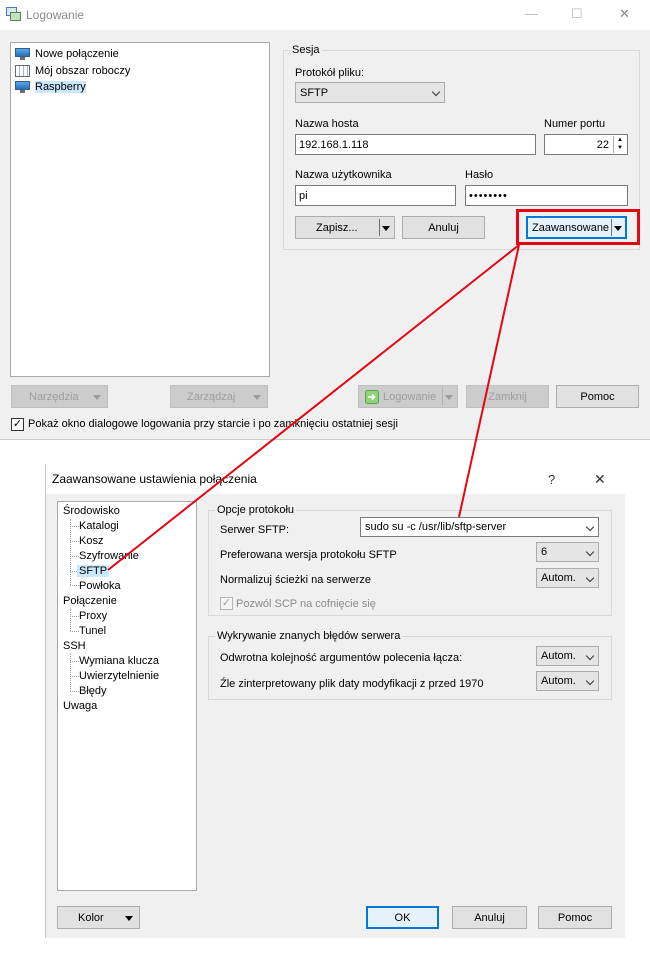  What do you see at coordinates (109, 556) in the screenshot?
I see `tree-node-encryption: Szyfrowanie` at bounding box center [109, 556].